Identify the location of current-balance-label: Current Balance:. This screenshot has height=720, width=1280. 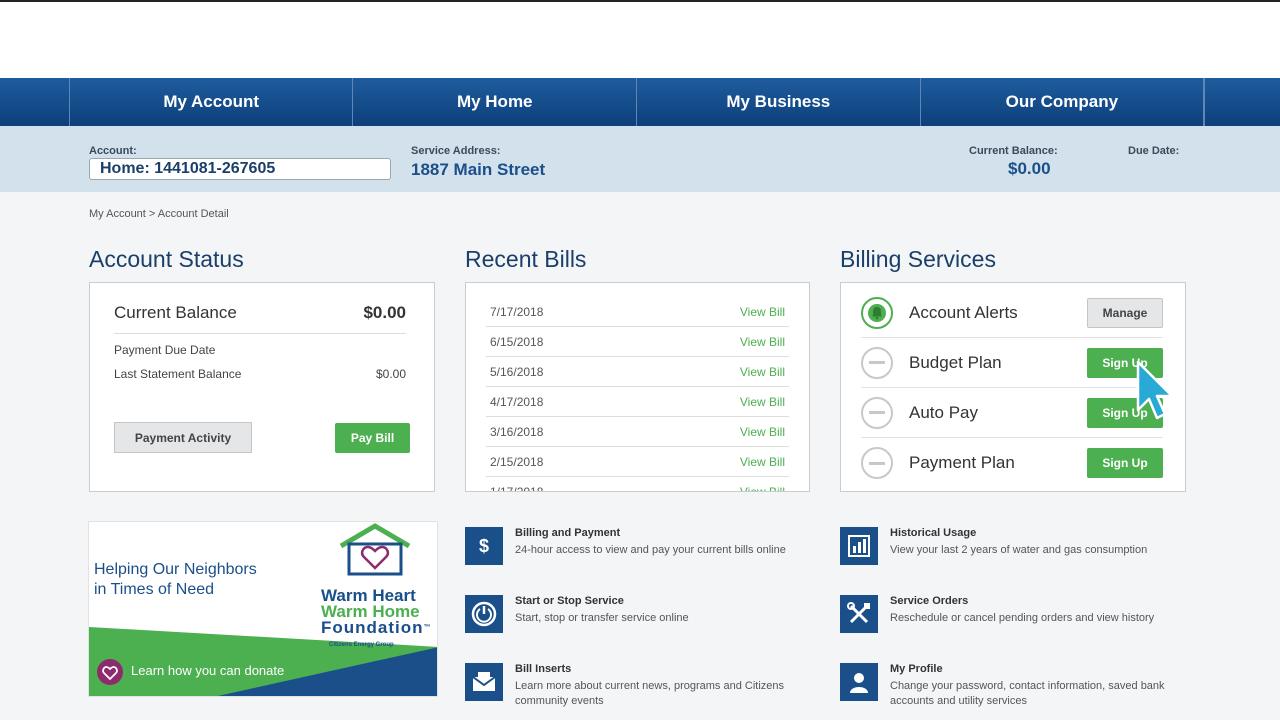
(1013, 151).